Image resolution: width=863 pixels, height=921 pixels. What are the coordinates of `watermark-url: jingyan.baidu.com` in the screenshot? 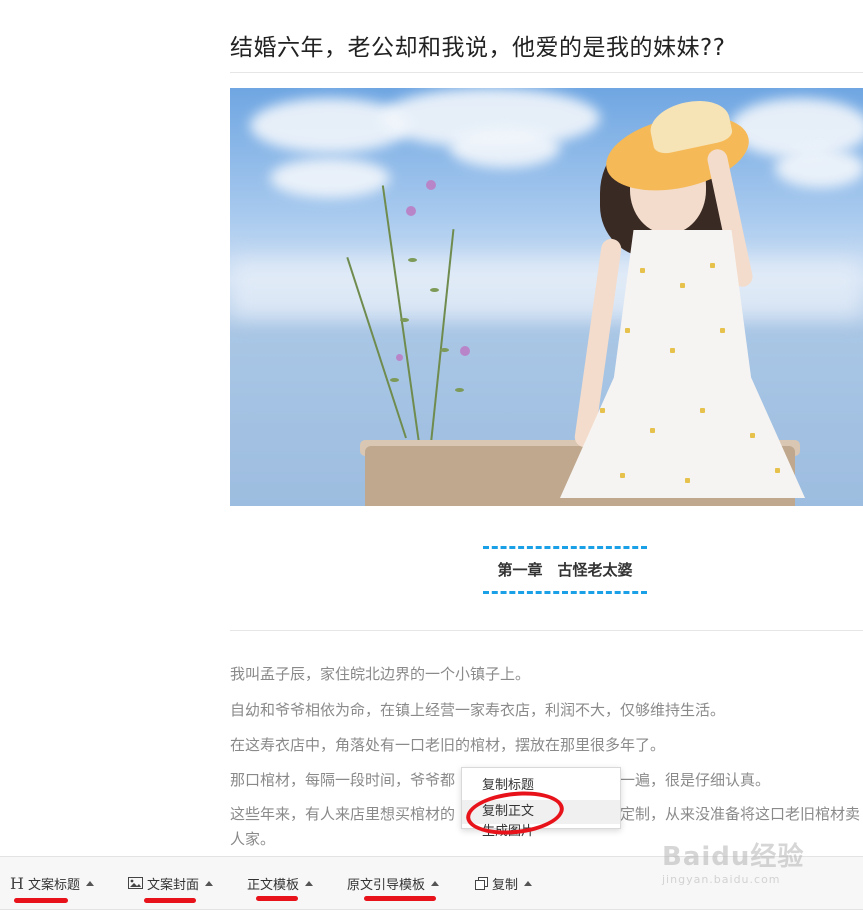 It's located at (721, 879).